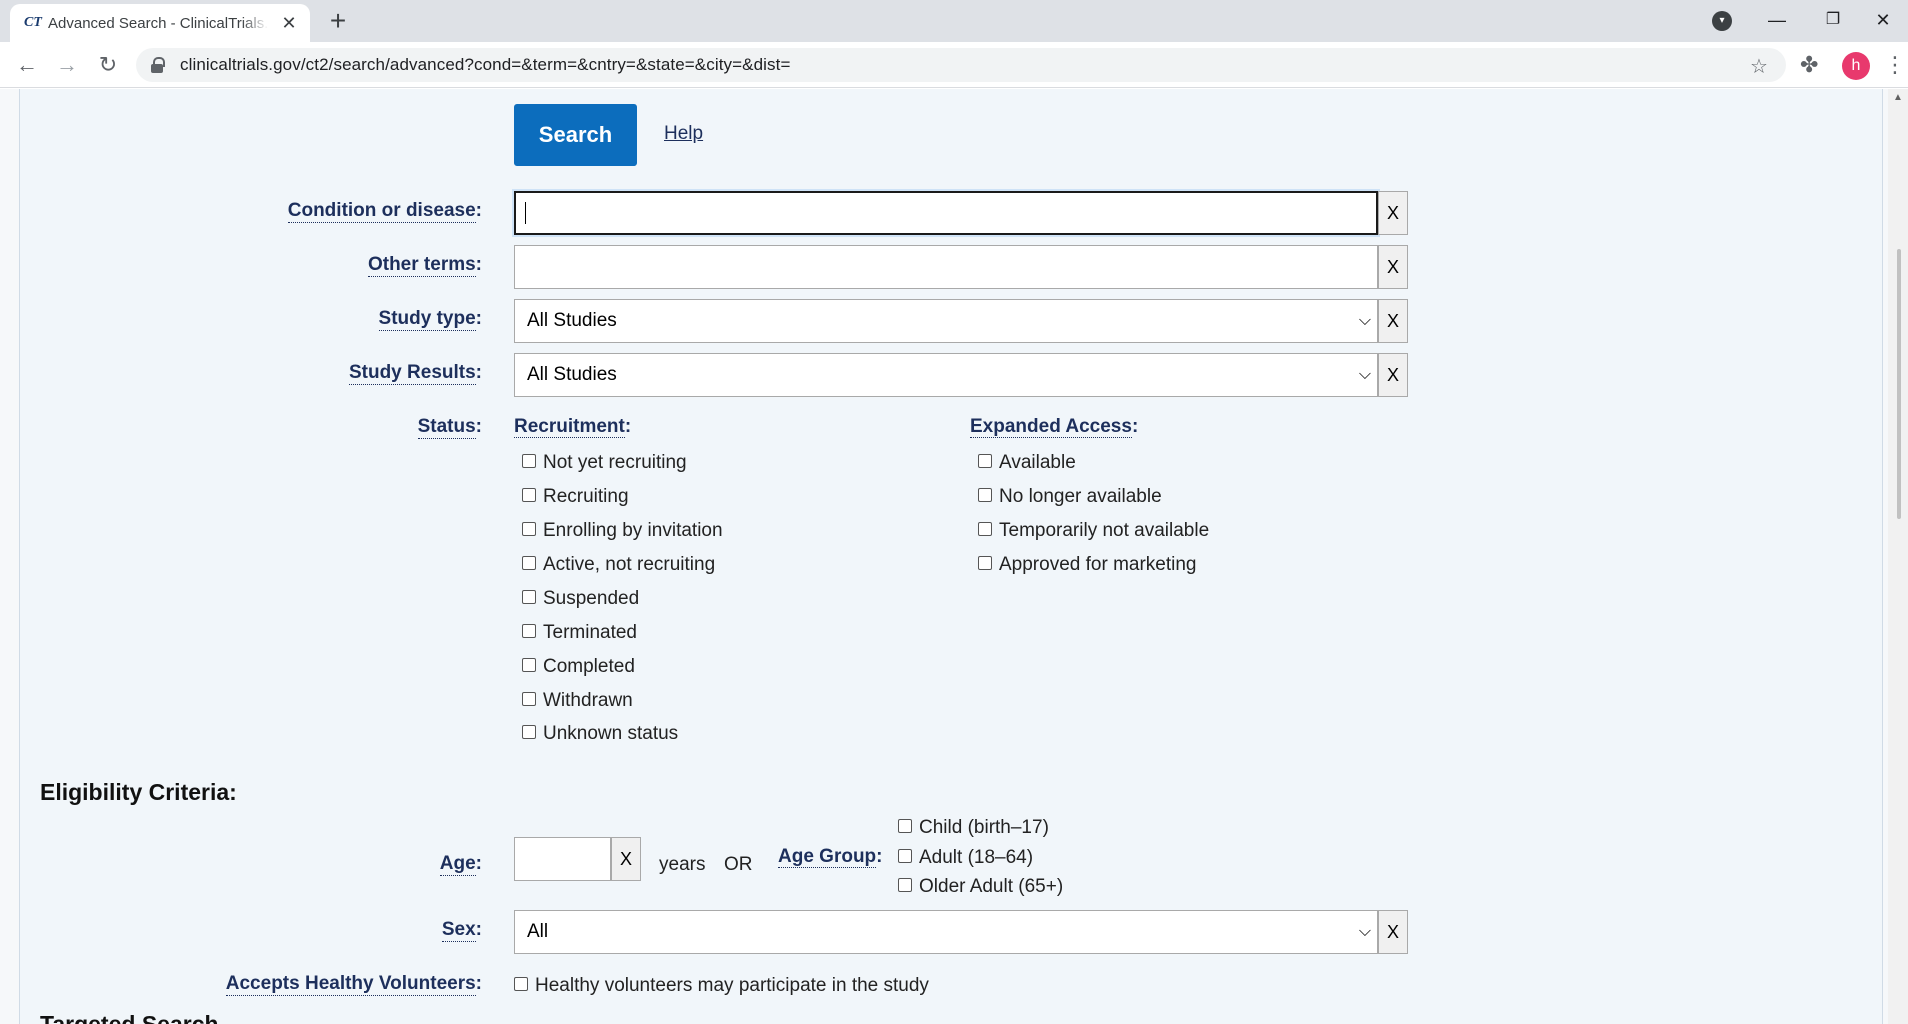 This screenshot has height=1024, width=1908. I want to click on recruitment-option: Completed, so click(578, 667).